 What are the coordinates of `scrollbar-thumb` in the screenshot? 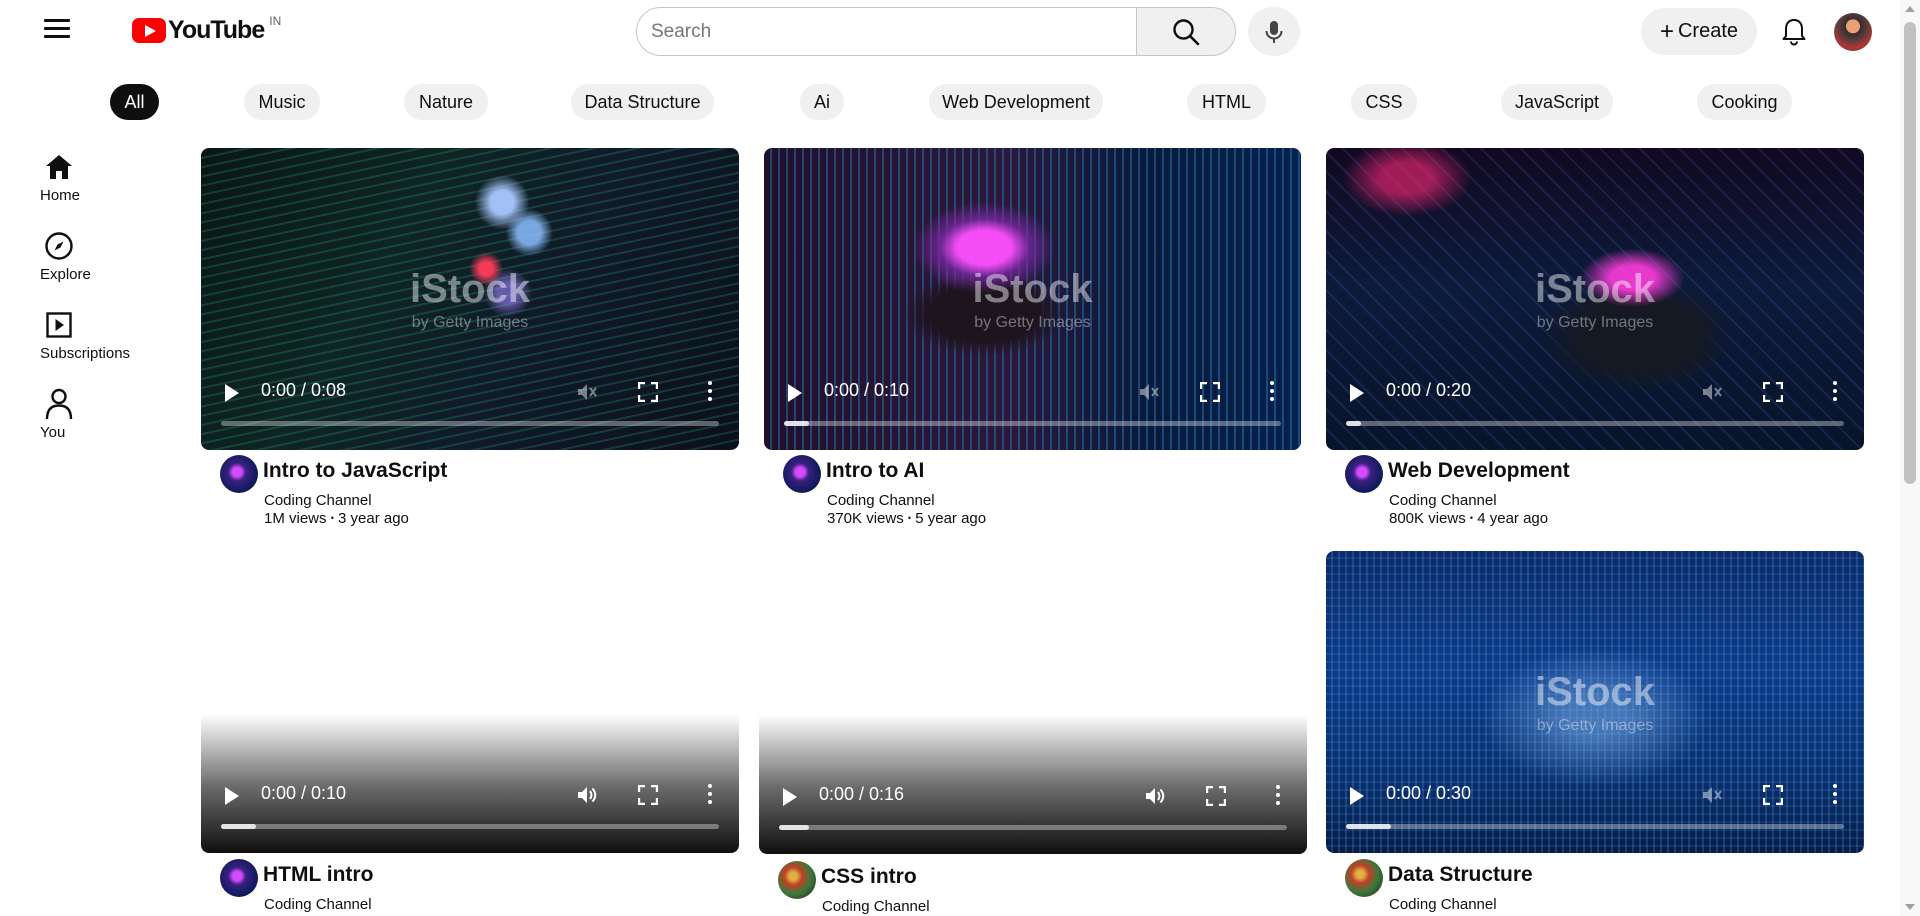 It's located at (1910, 253).